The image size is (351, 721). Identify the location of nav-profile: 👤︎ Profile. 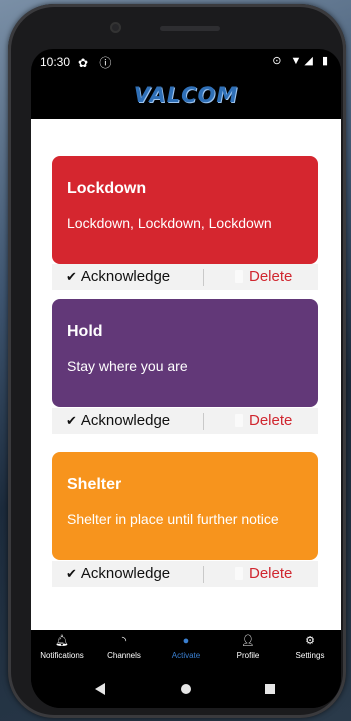
(248, 647).